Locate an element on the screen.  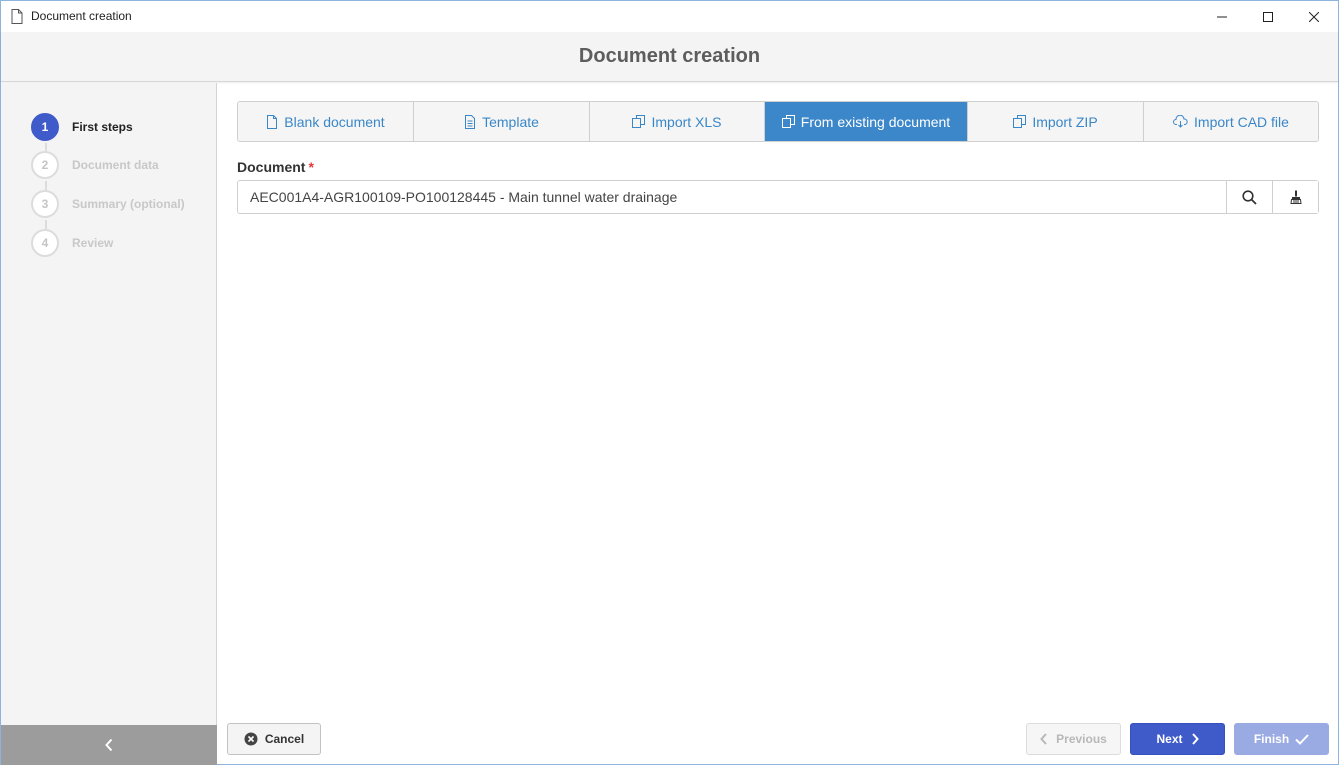
collapse-sidebar-button is located at coordinates (109, 745).